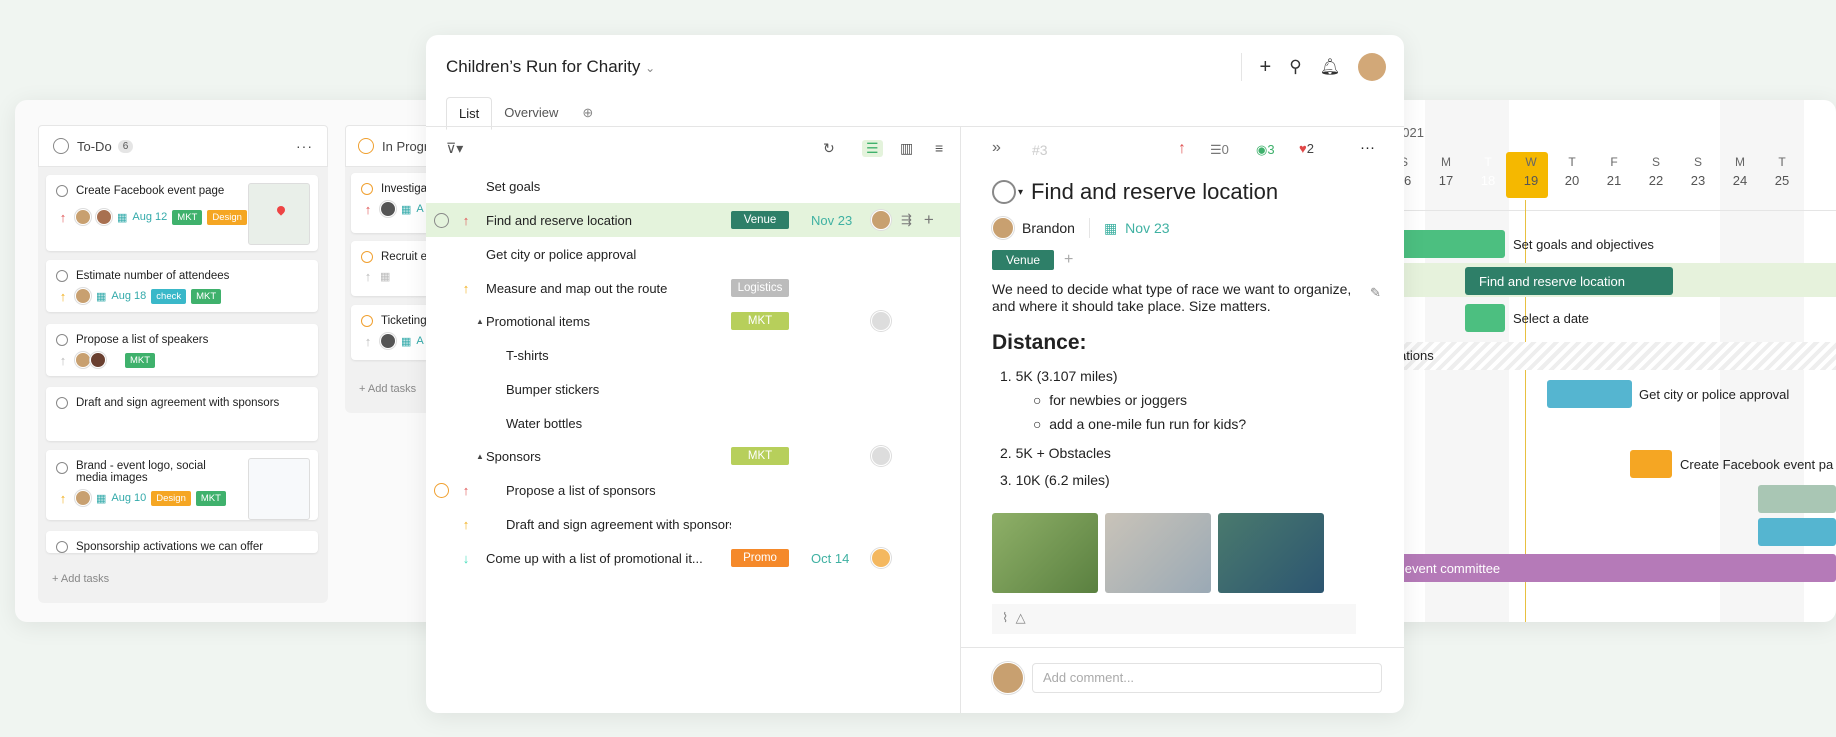  What do you see at coordinates (693, 254) in the screenshot?
I see `task-row: Get city or police approval` at bounding box center [693, 254].